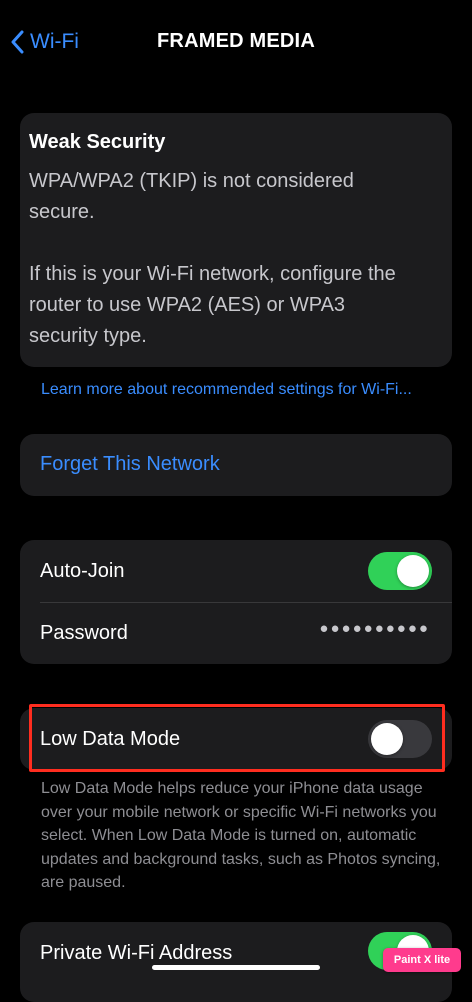 The width and height of the screenshot is (472, 1002). Describe the element at coordinates (236, 967) in the screenshot. I see `home-indicator` at that location.